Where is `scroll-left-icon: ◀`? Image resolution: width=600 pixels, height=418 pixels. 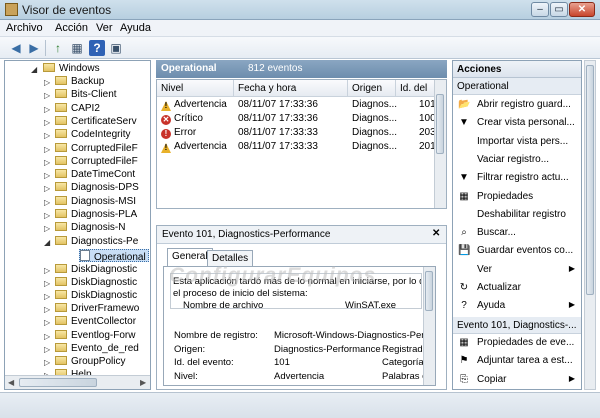
scroll-left-icon: ◀ is located at coordinates (11, 382).